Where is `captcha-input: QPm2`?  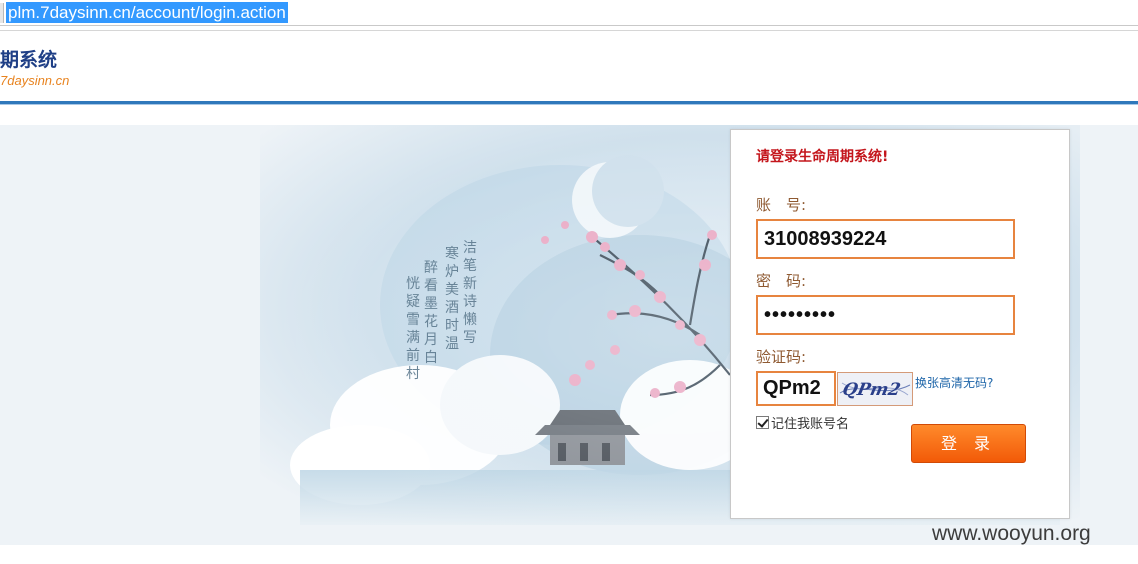
captcha-input: QPm2 is located at coordinates (796, 388).